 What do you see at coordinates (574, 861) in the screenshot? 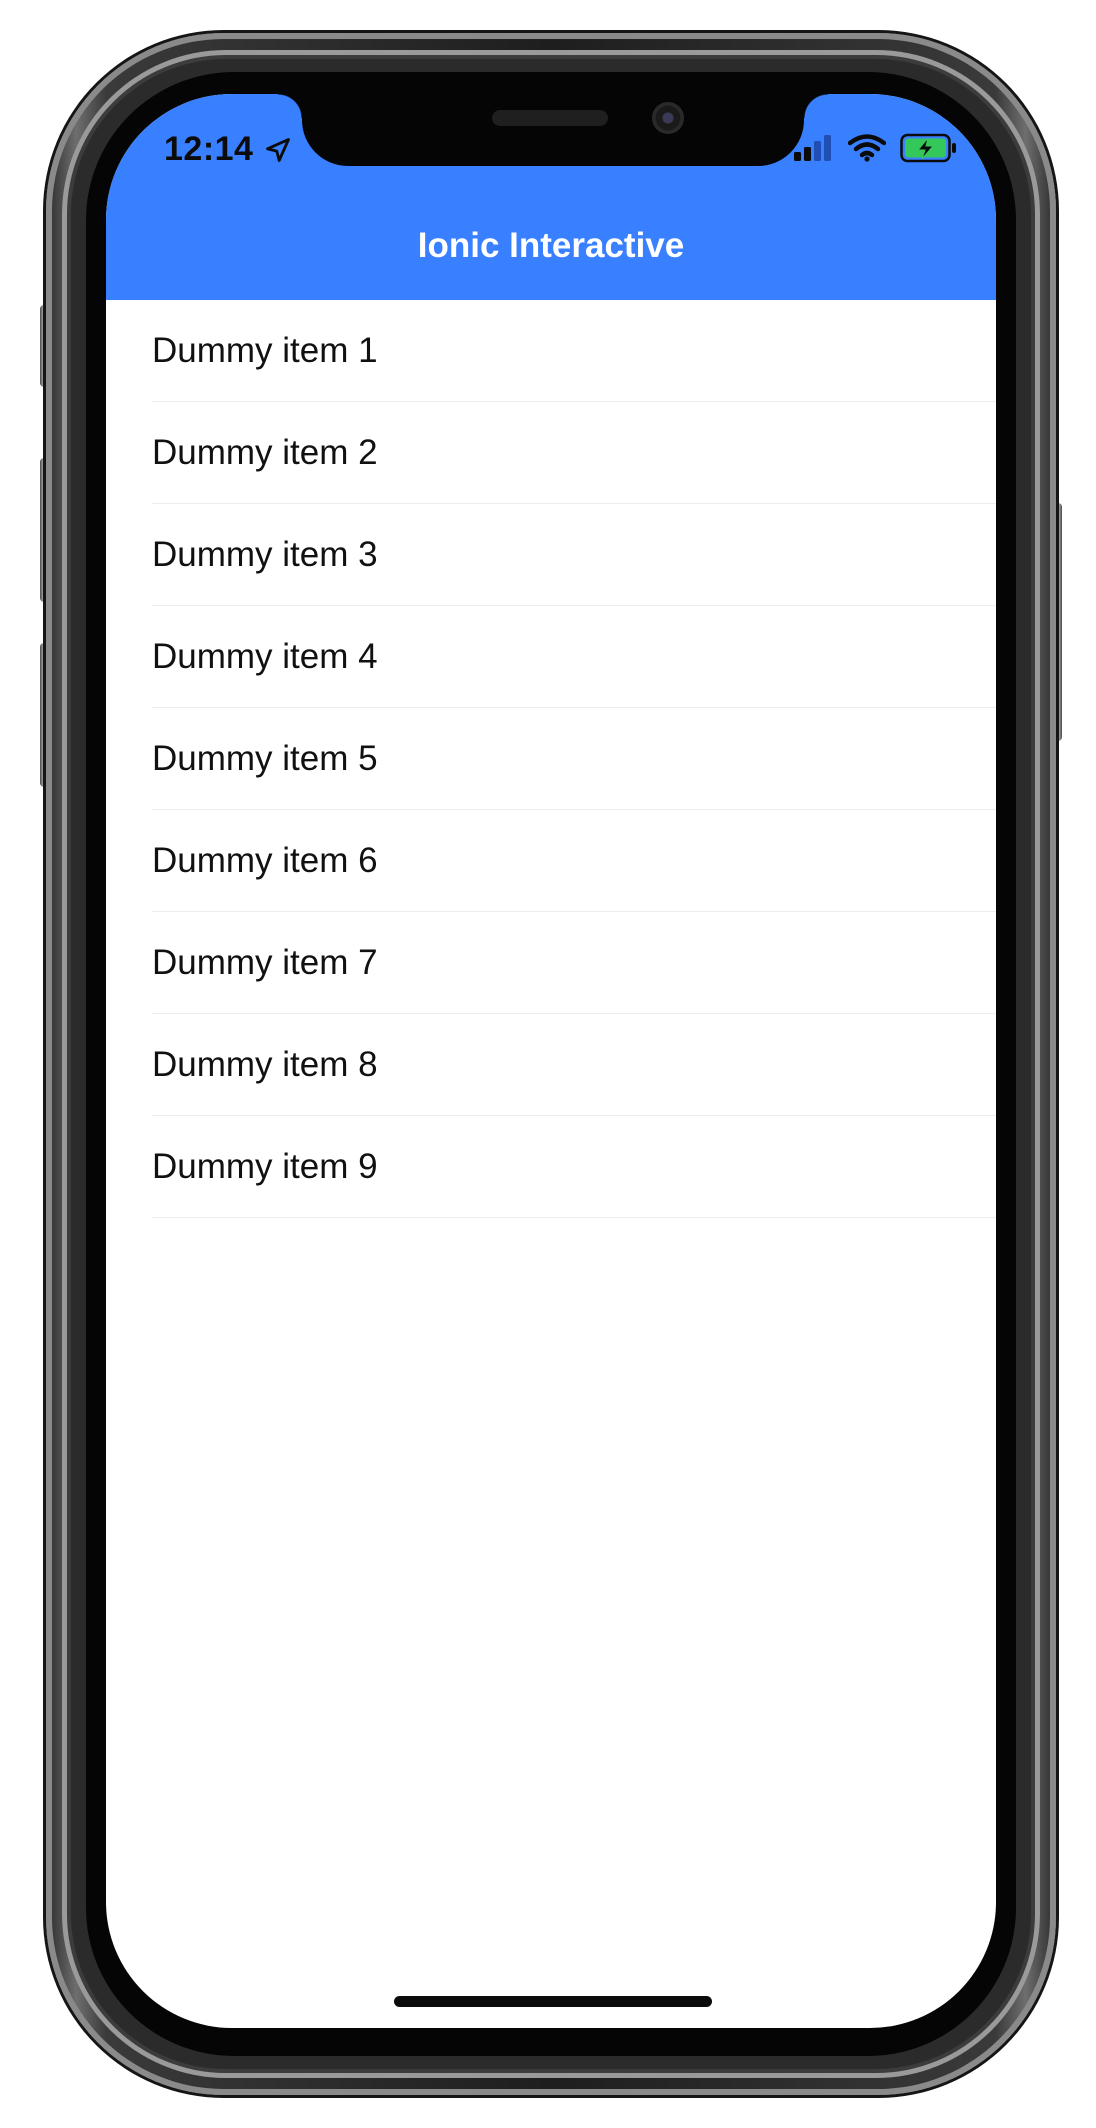
I see `list-item: Dummy item 6` at bounding box center [574, 861].